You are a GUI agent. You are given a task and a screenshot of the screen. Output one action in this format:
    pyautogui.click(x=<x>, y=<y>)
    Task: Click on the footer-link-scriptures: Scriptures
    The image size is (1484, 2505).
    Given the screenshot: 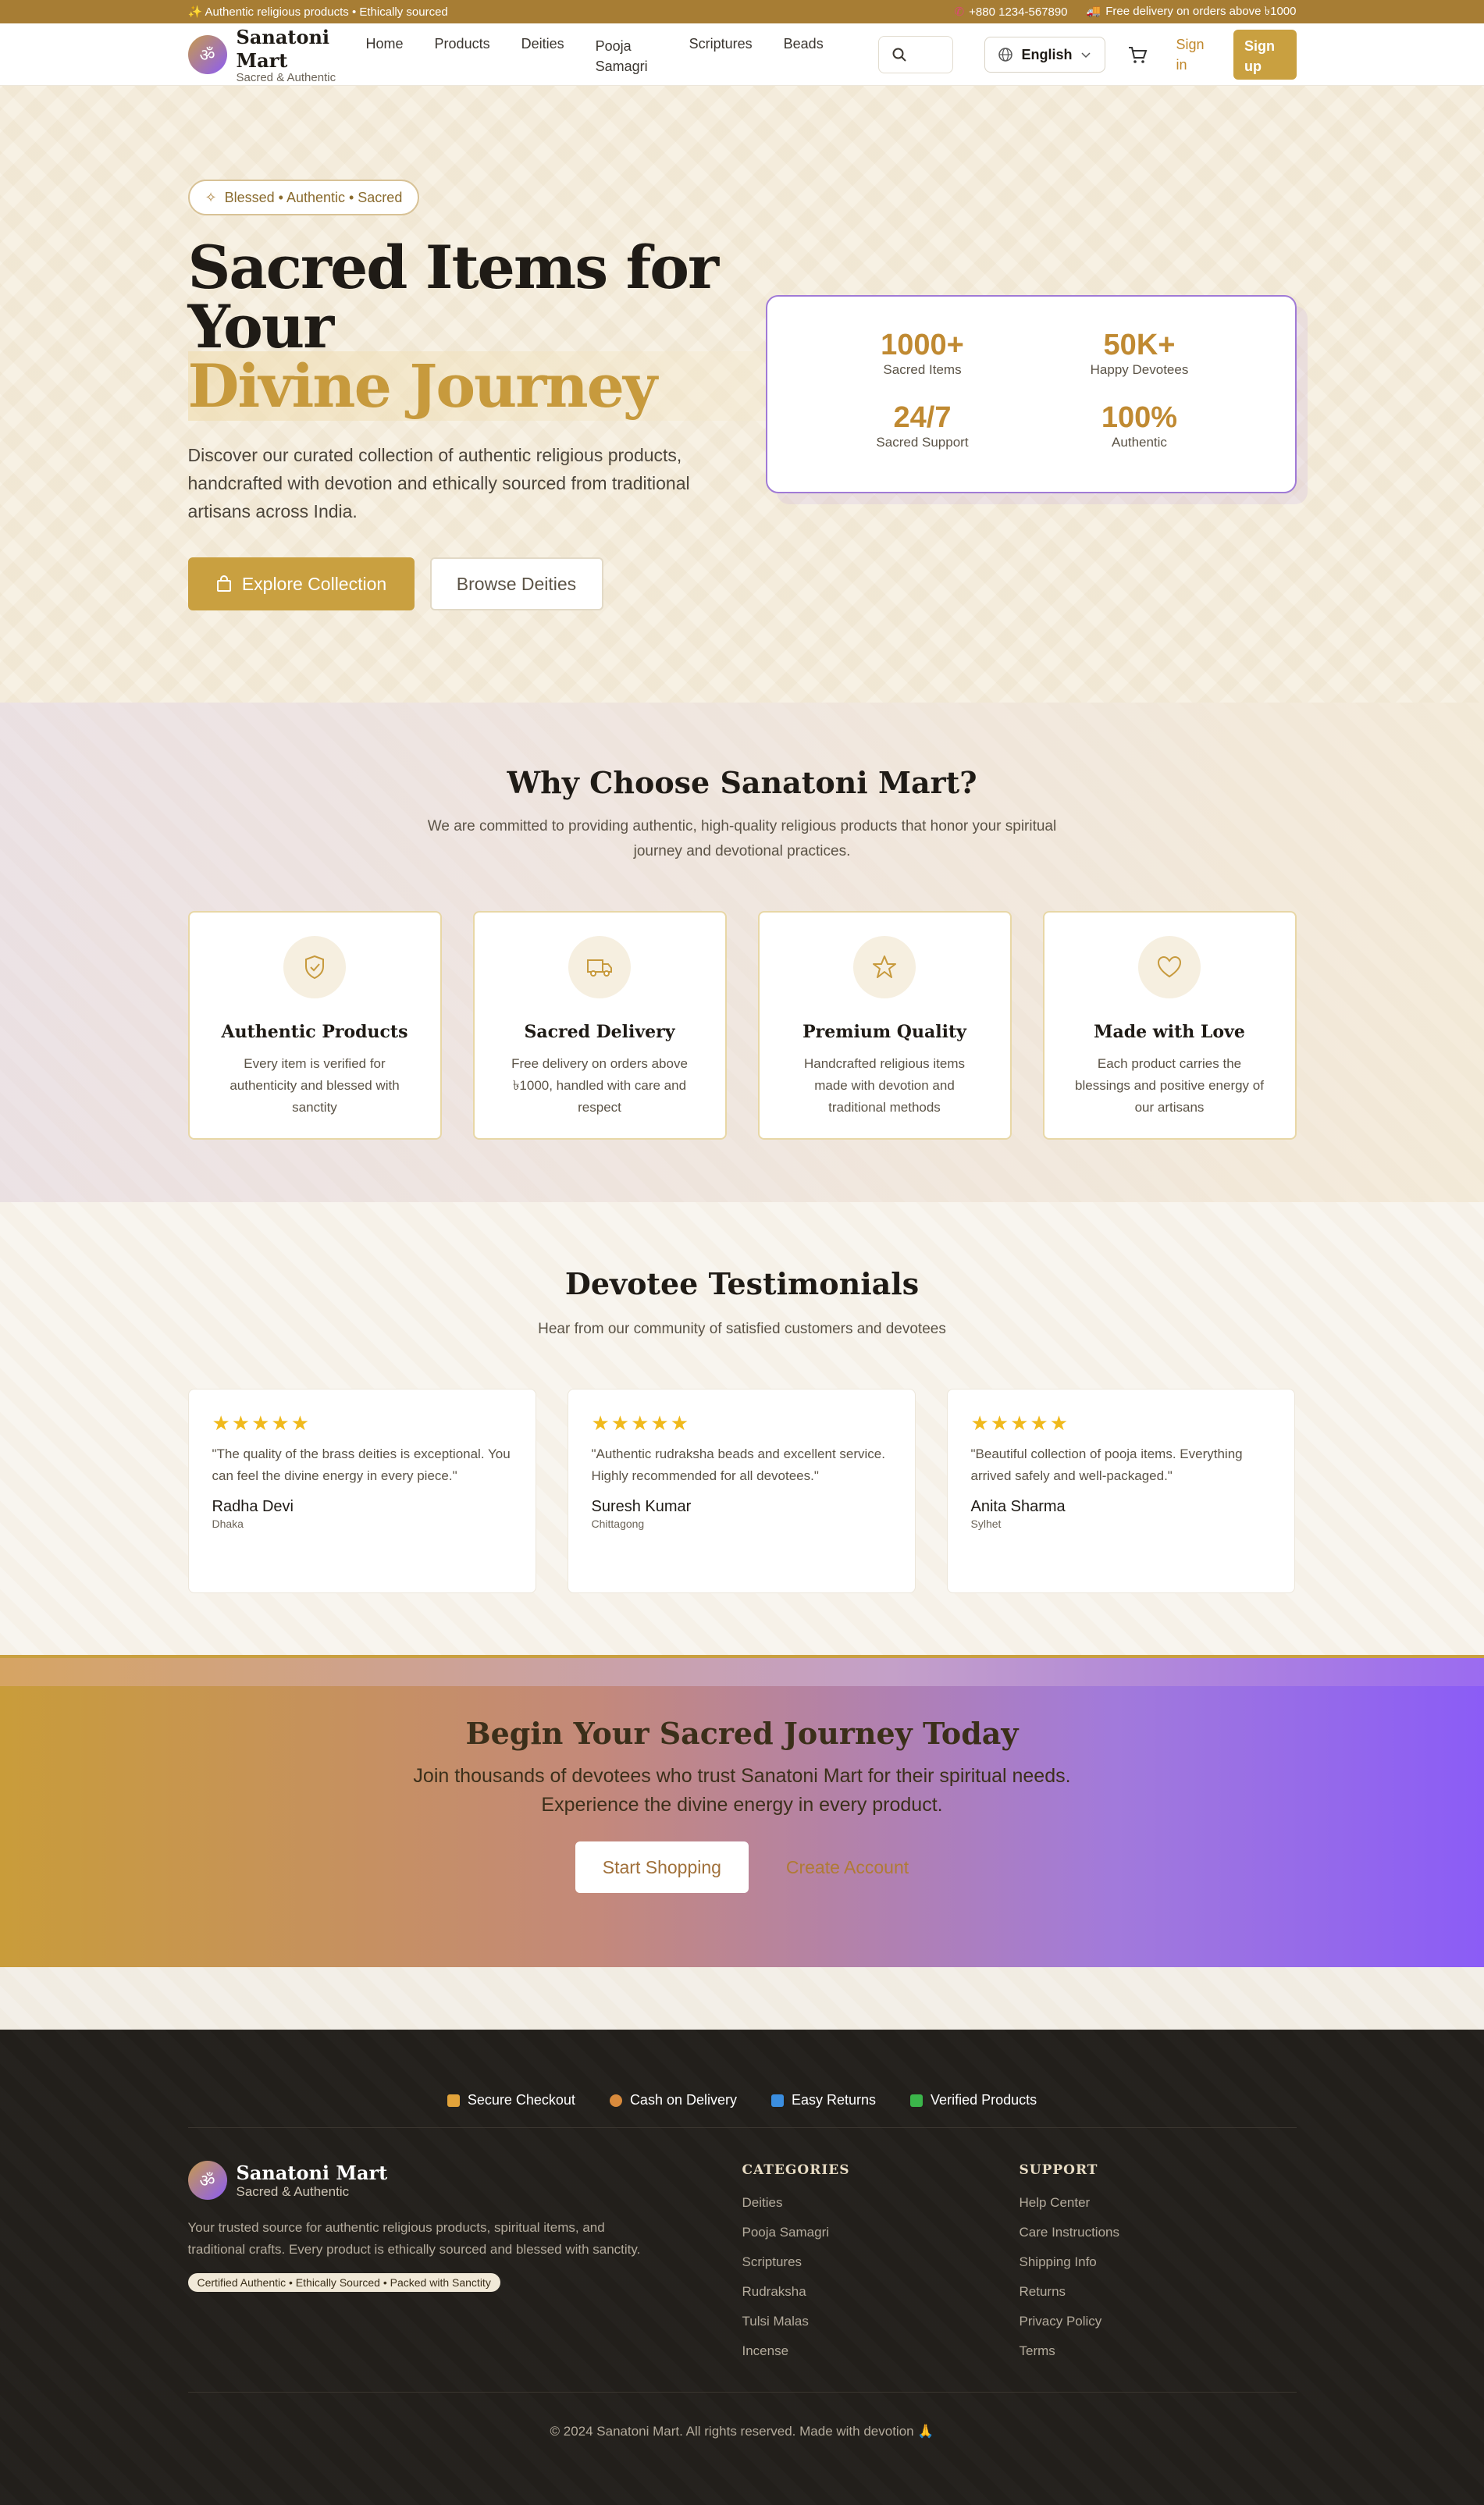 What is the action you would take?
    pyautogui.click(x=881, y=2262)
    